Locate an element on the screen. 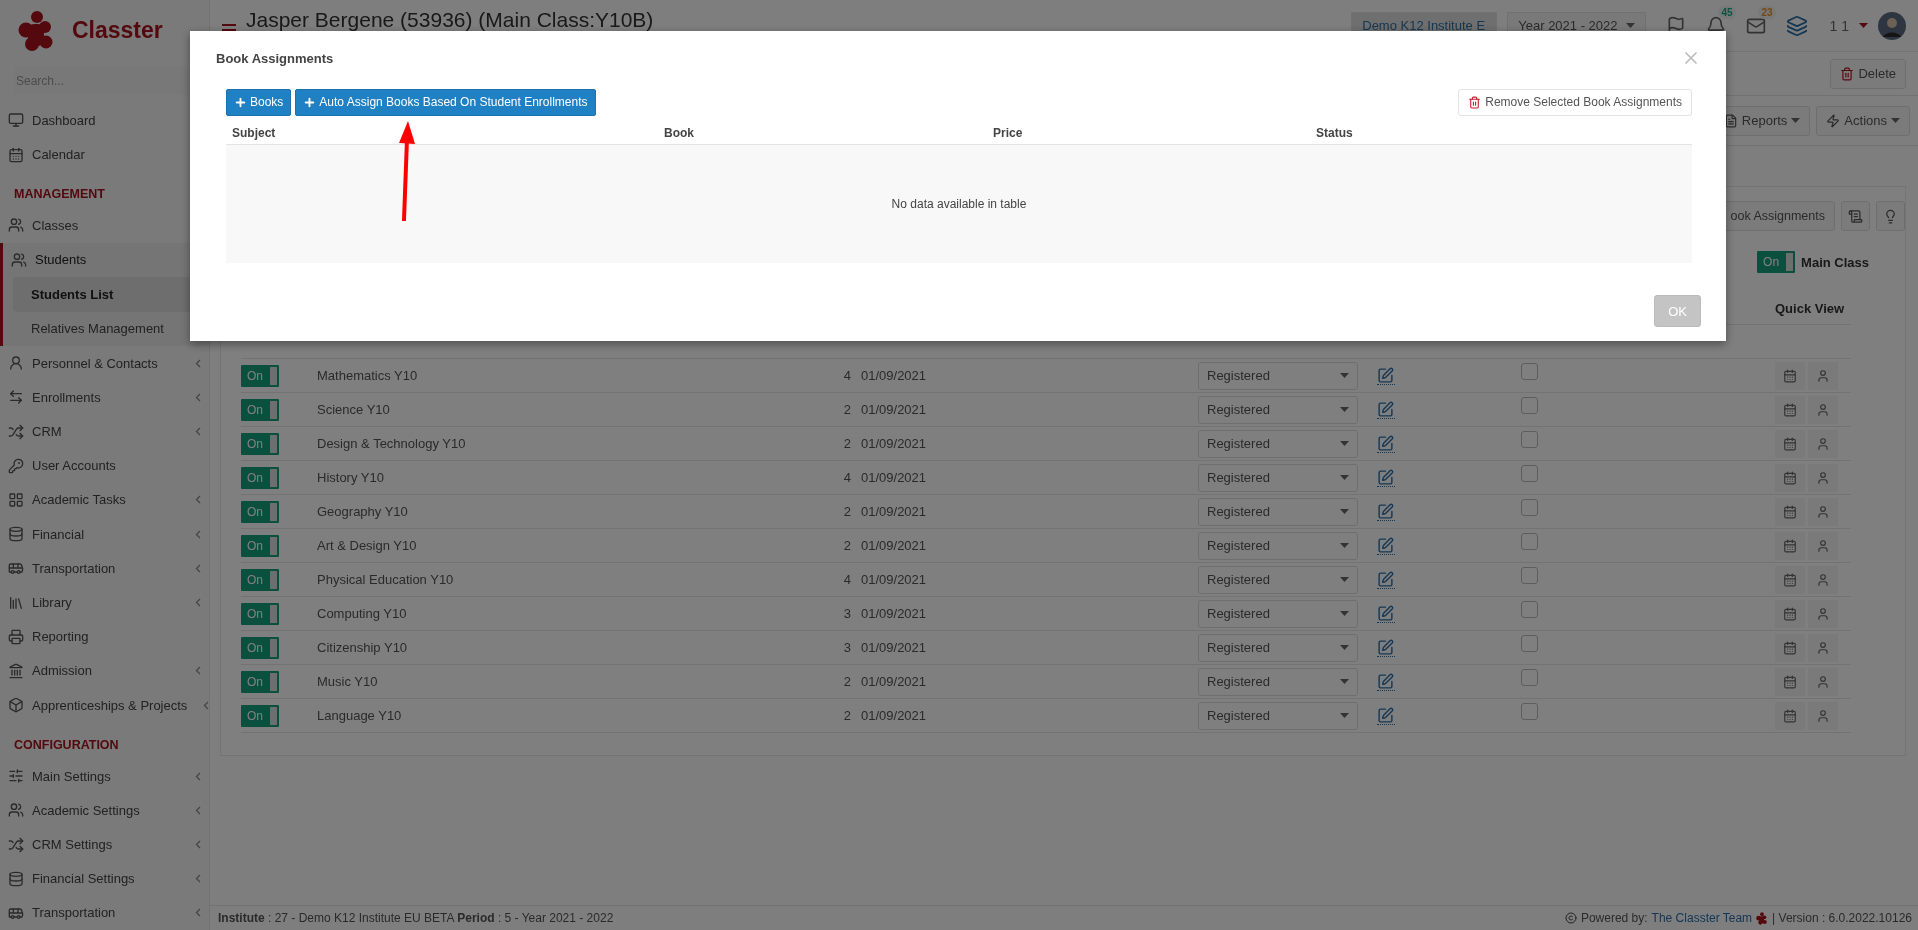 The image size is (1918, 930). subject-cell-text: Geography Y10 is located at coordinates (363, 511).